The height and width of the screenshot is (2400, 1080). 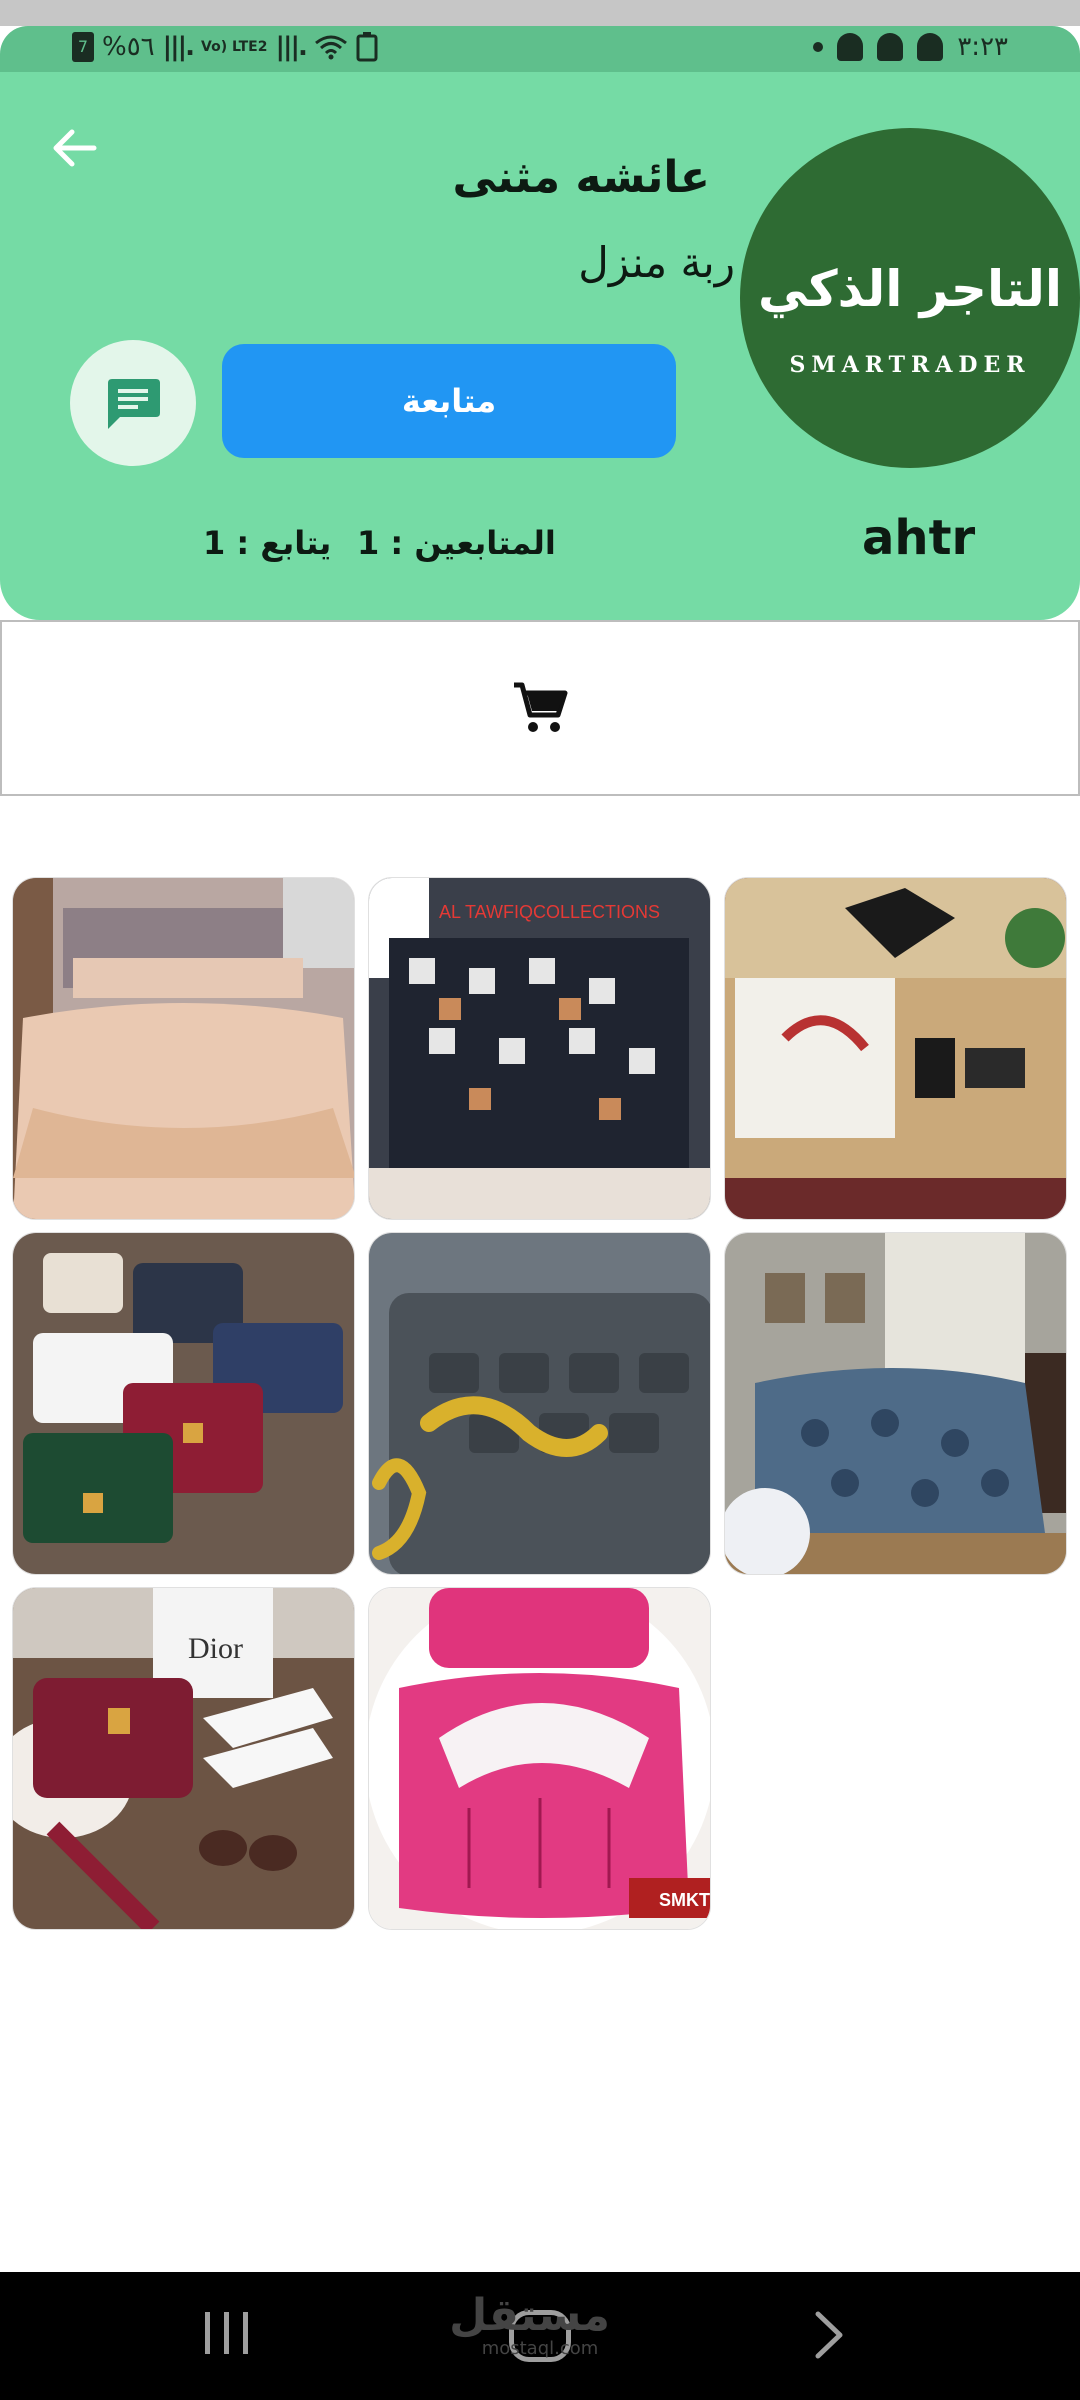 I want to click on battery-saver-icon, so click(x=367, y=47).